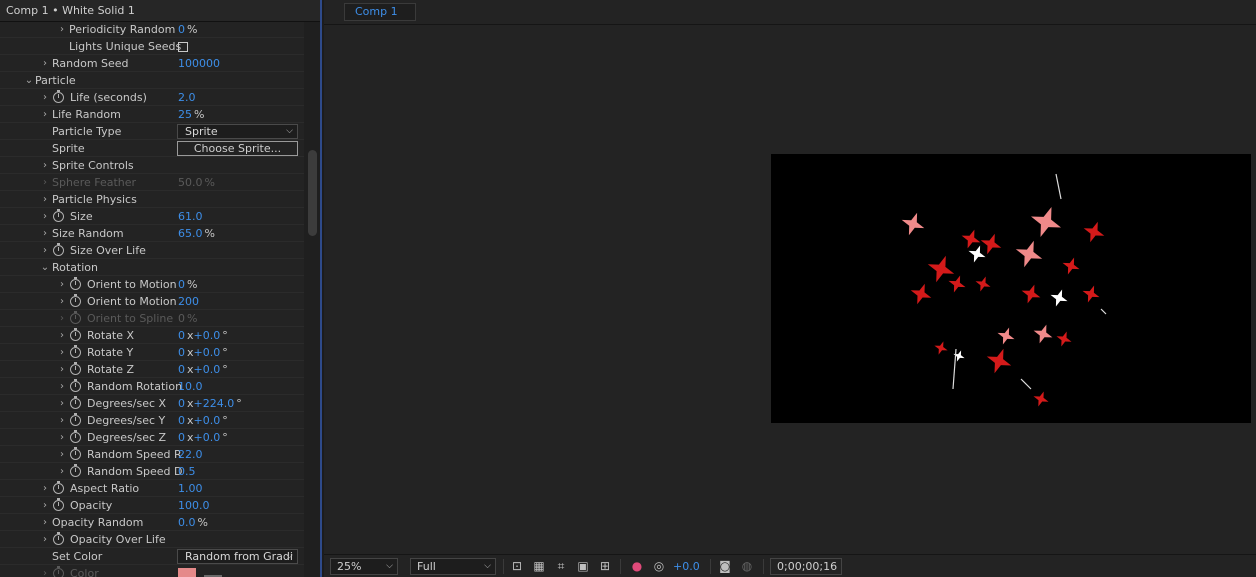 This screenshot has height=577, width=1256. I want to click on fast-previews-icon: ⊡, so click(517, 566).